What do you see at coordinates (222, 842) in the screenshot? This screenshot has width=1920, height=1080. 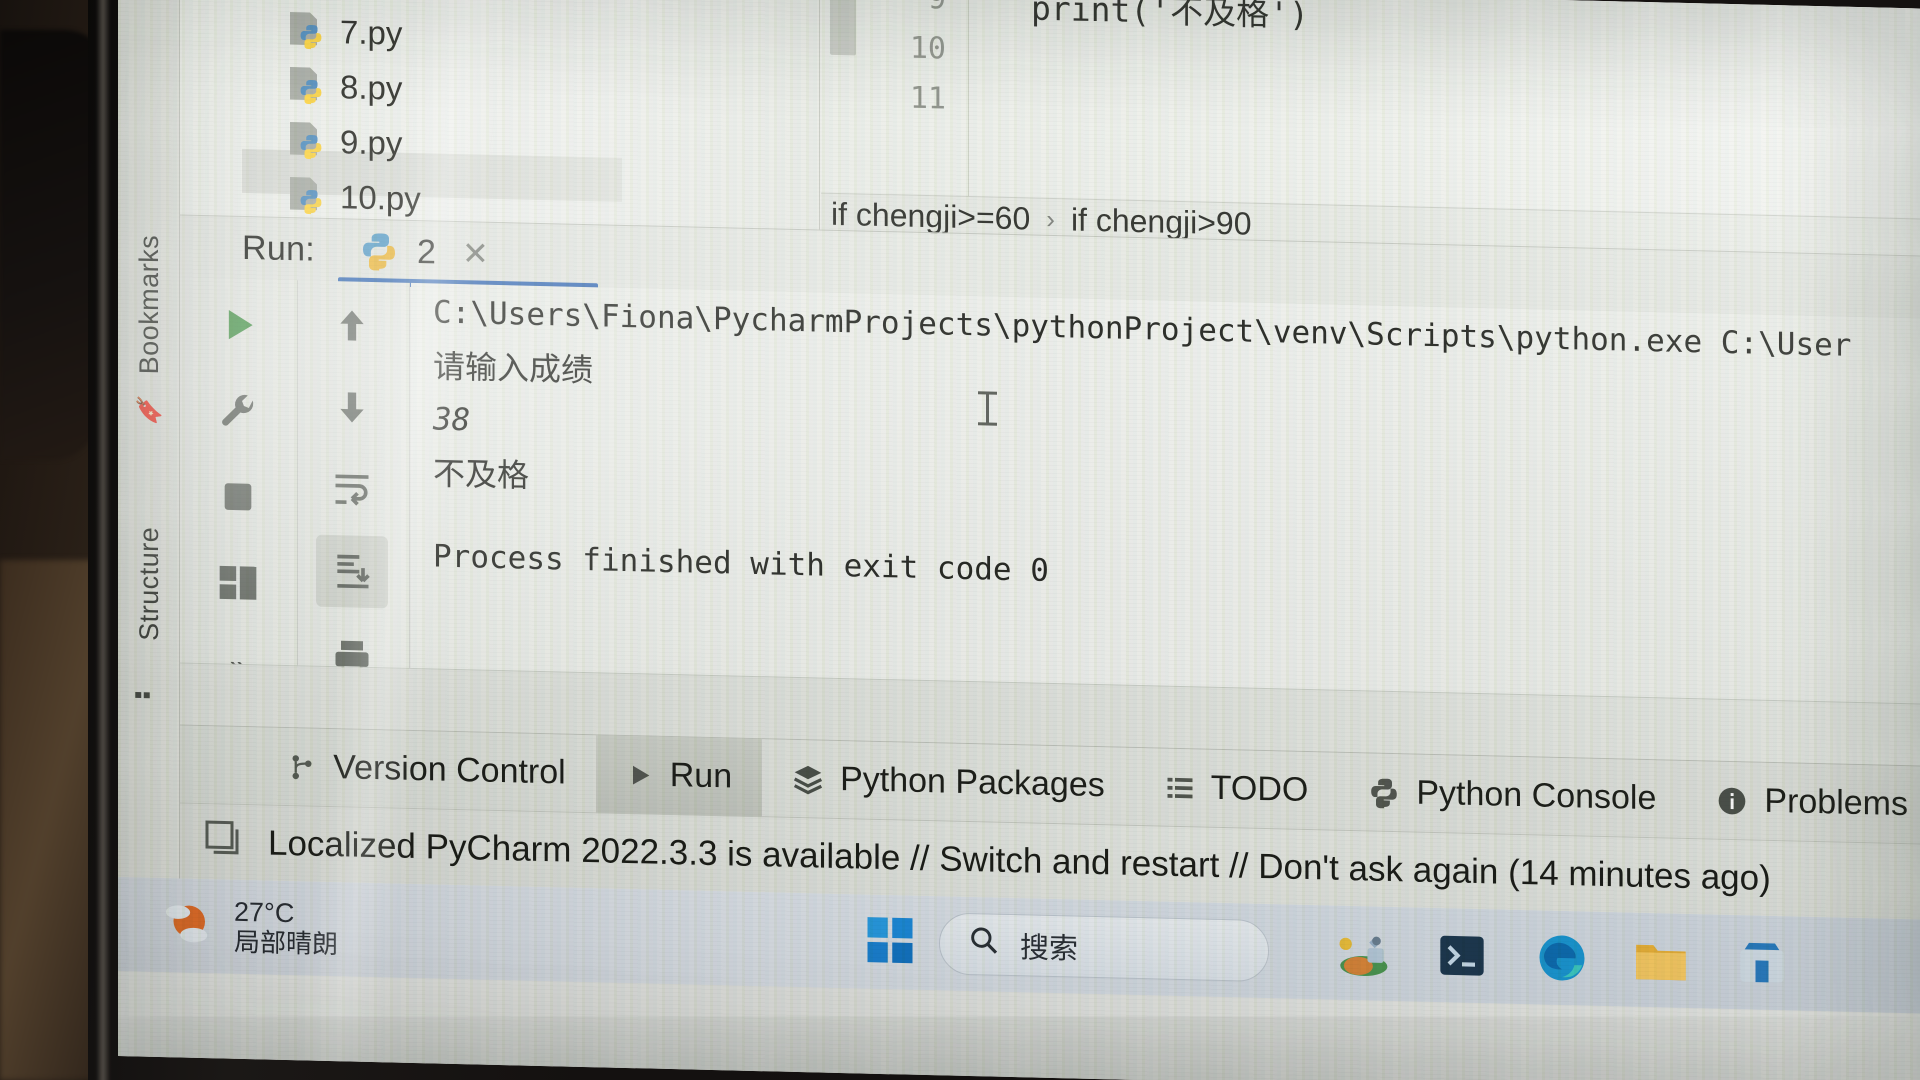 I see `ide-window-icon` at bounding box center [222, 842].